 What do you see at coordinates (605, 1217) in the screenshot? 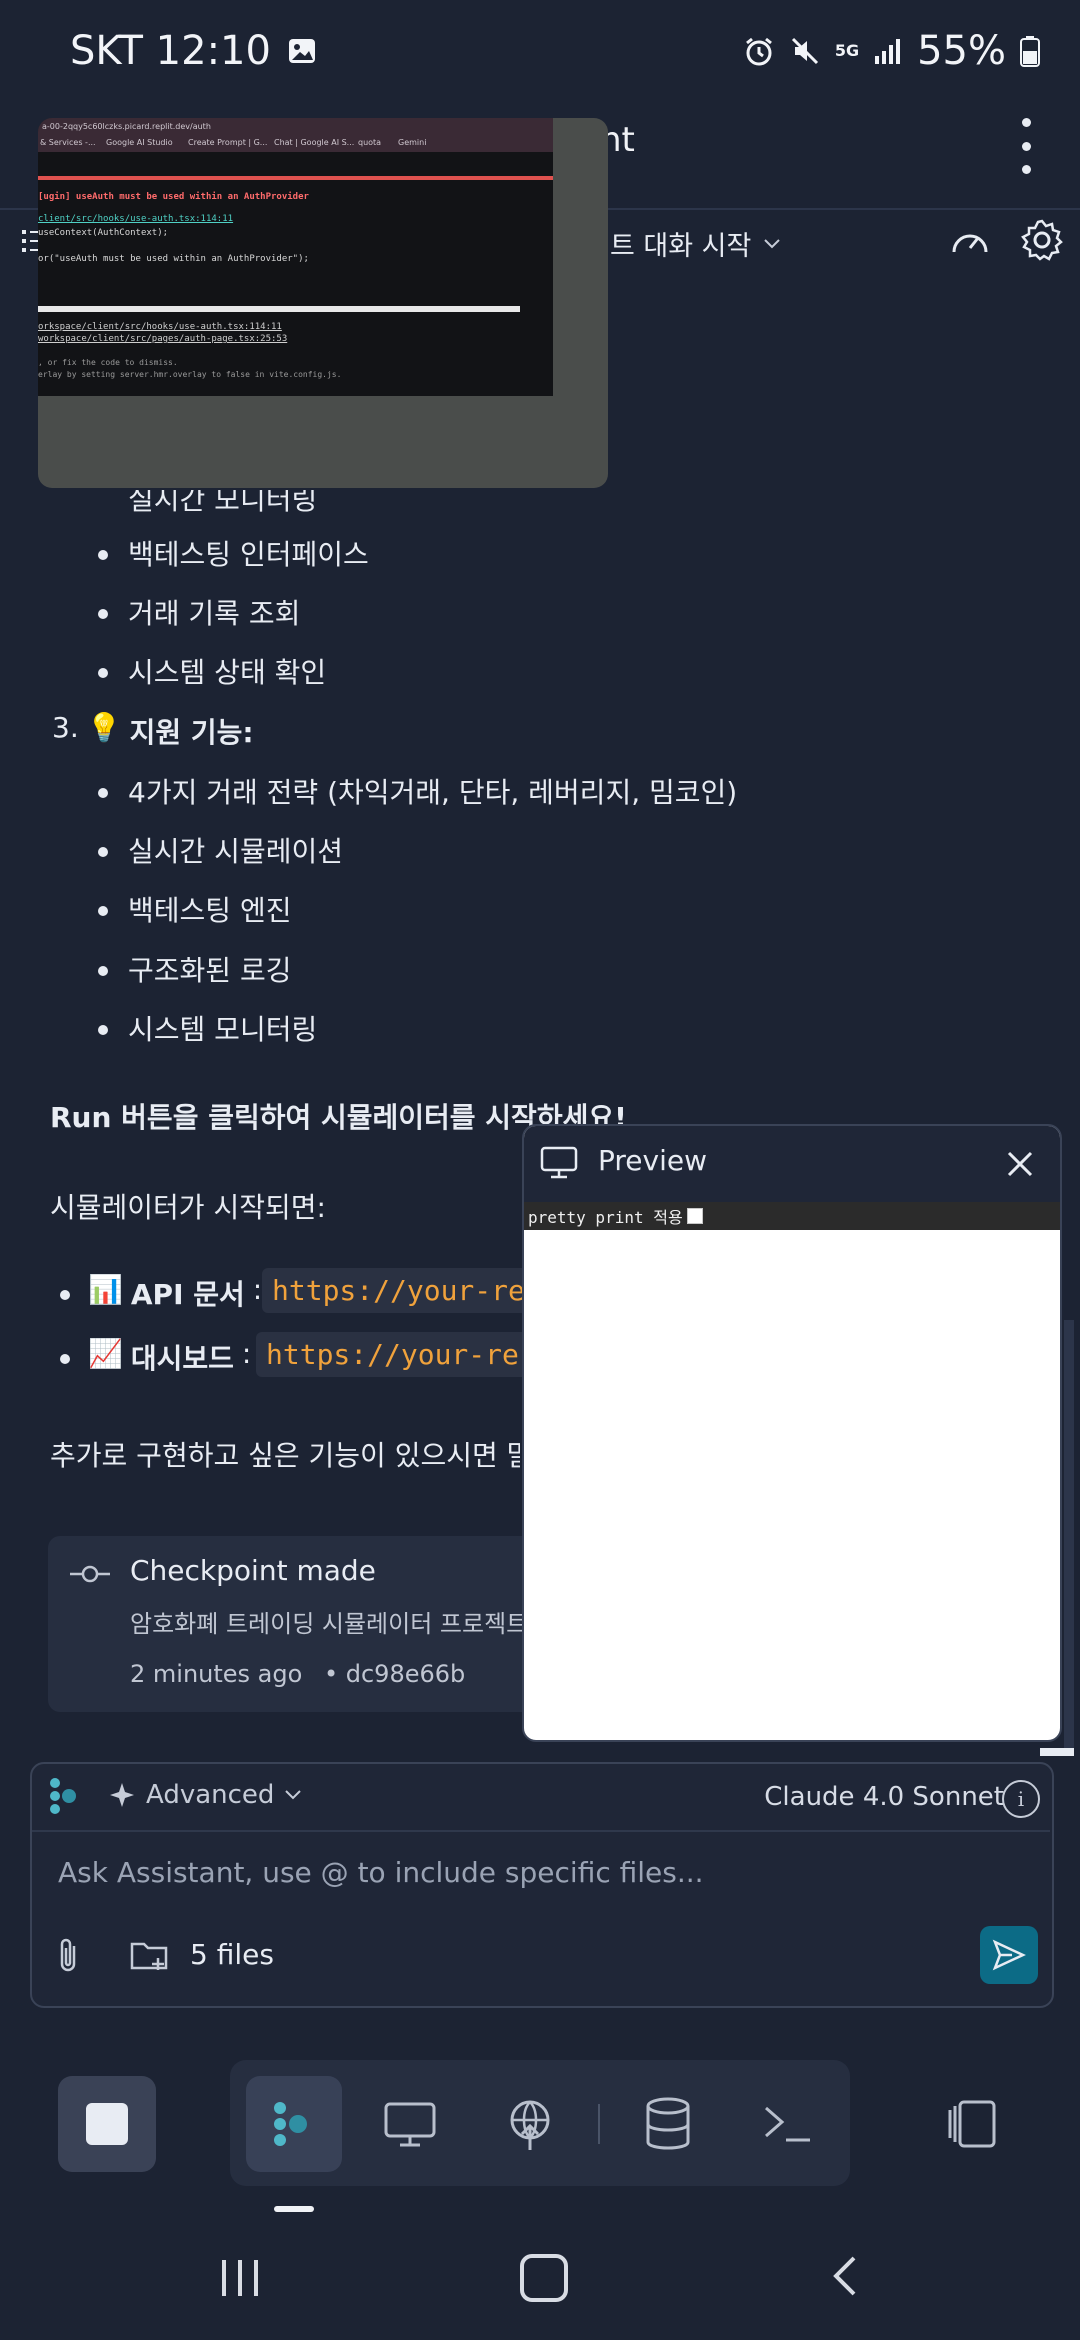
I see `pretty-print-label: pretty print 적용` at bounding box center [605, 1217].